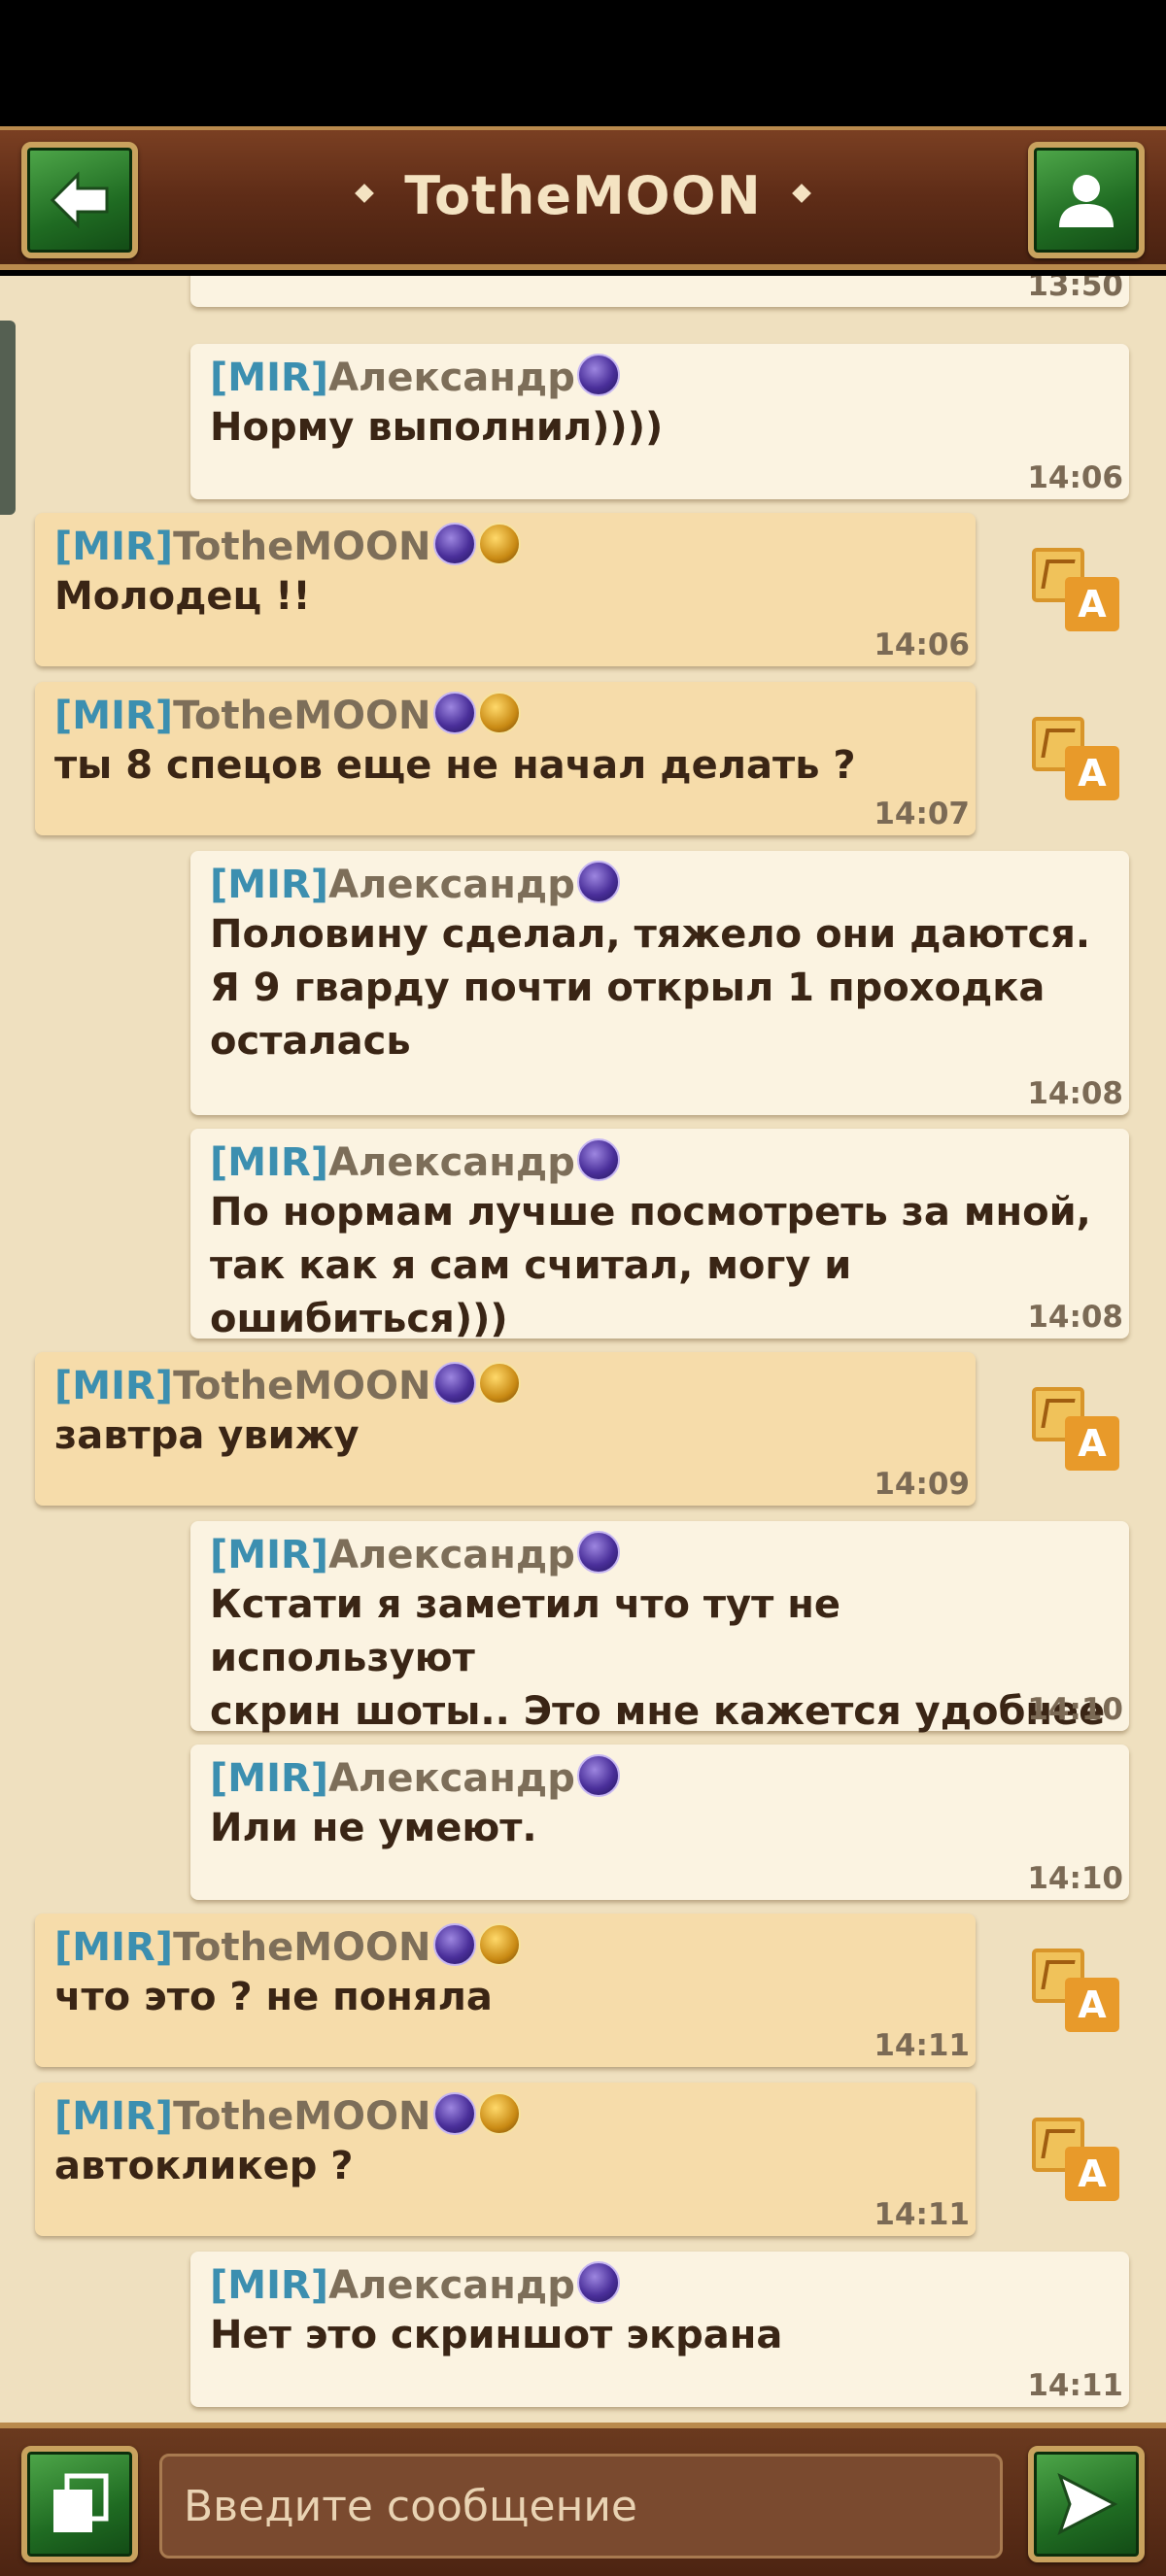 The height and width of the screenshot is (2576, 1166). Describe the element at coordinates (182, 596) in the screenshot. I see `message-text: Молодец !!` at that location.